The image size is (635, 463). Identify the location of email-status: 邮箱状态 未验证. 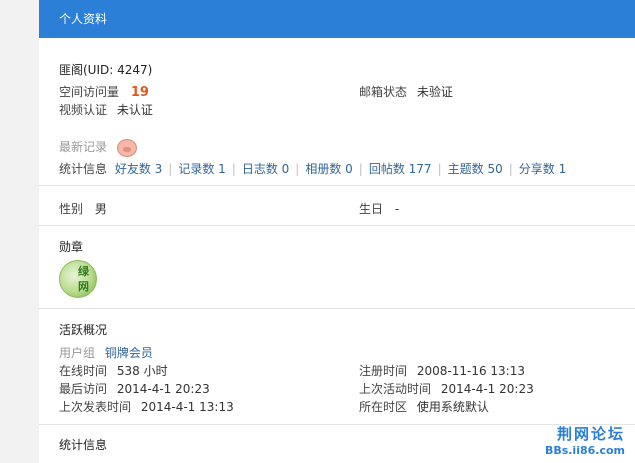
(406, 91).